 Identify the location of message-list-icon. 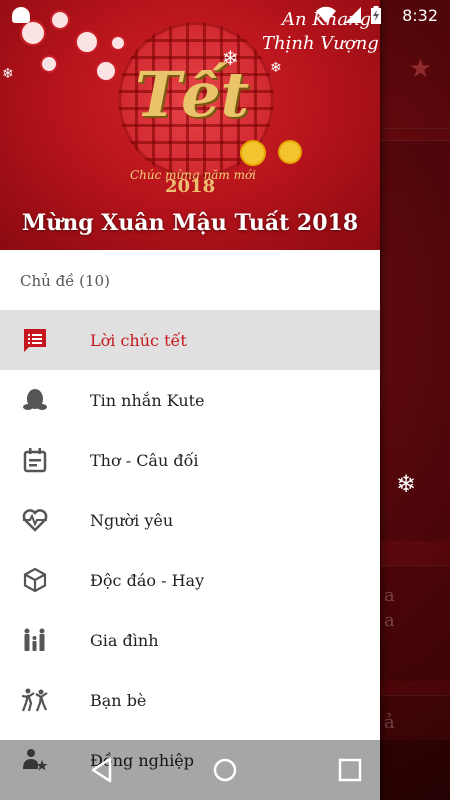
(35, 340).